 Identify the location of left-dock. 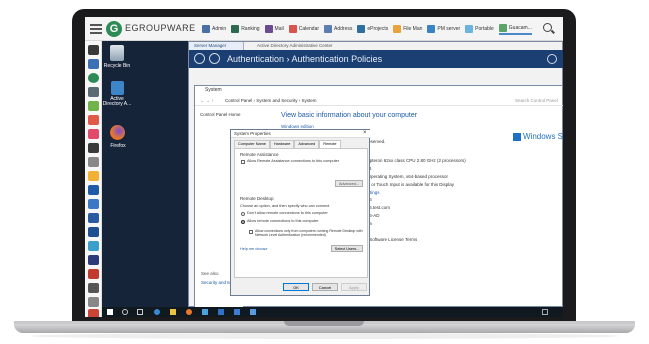
(93, 179).